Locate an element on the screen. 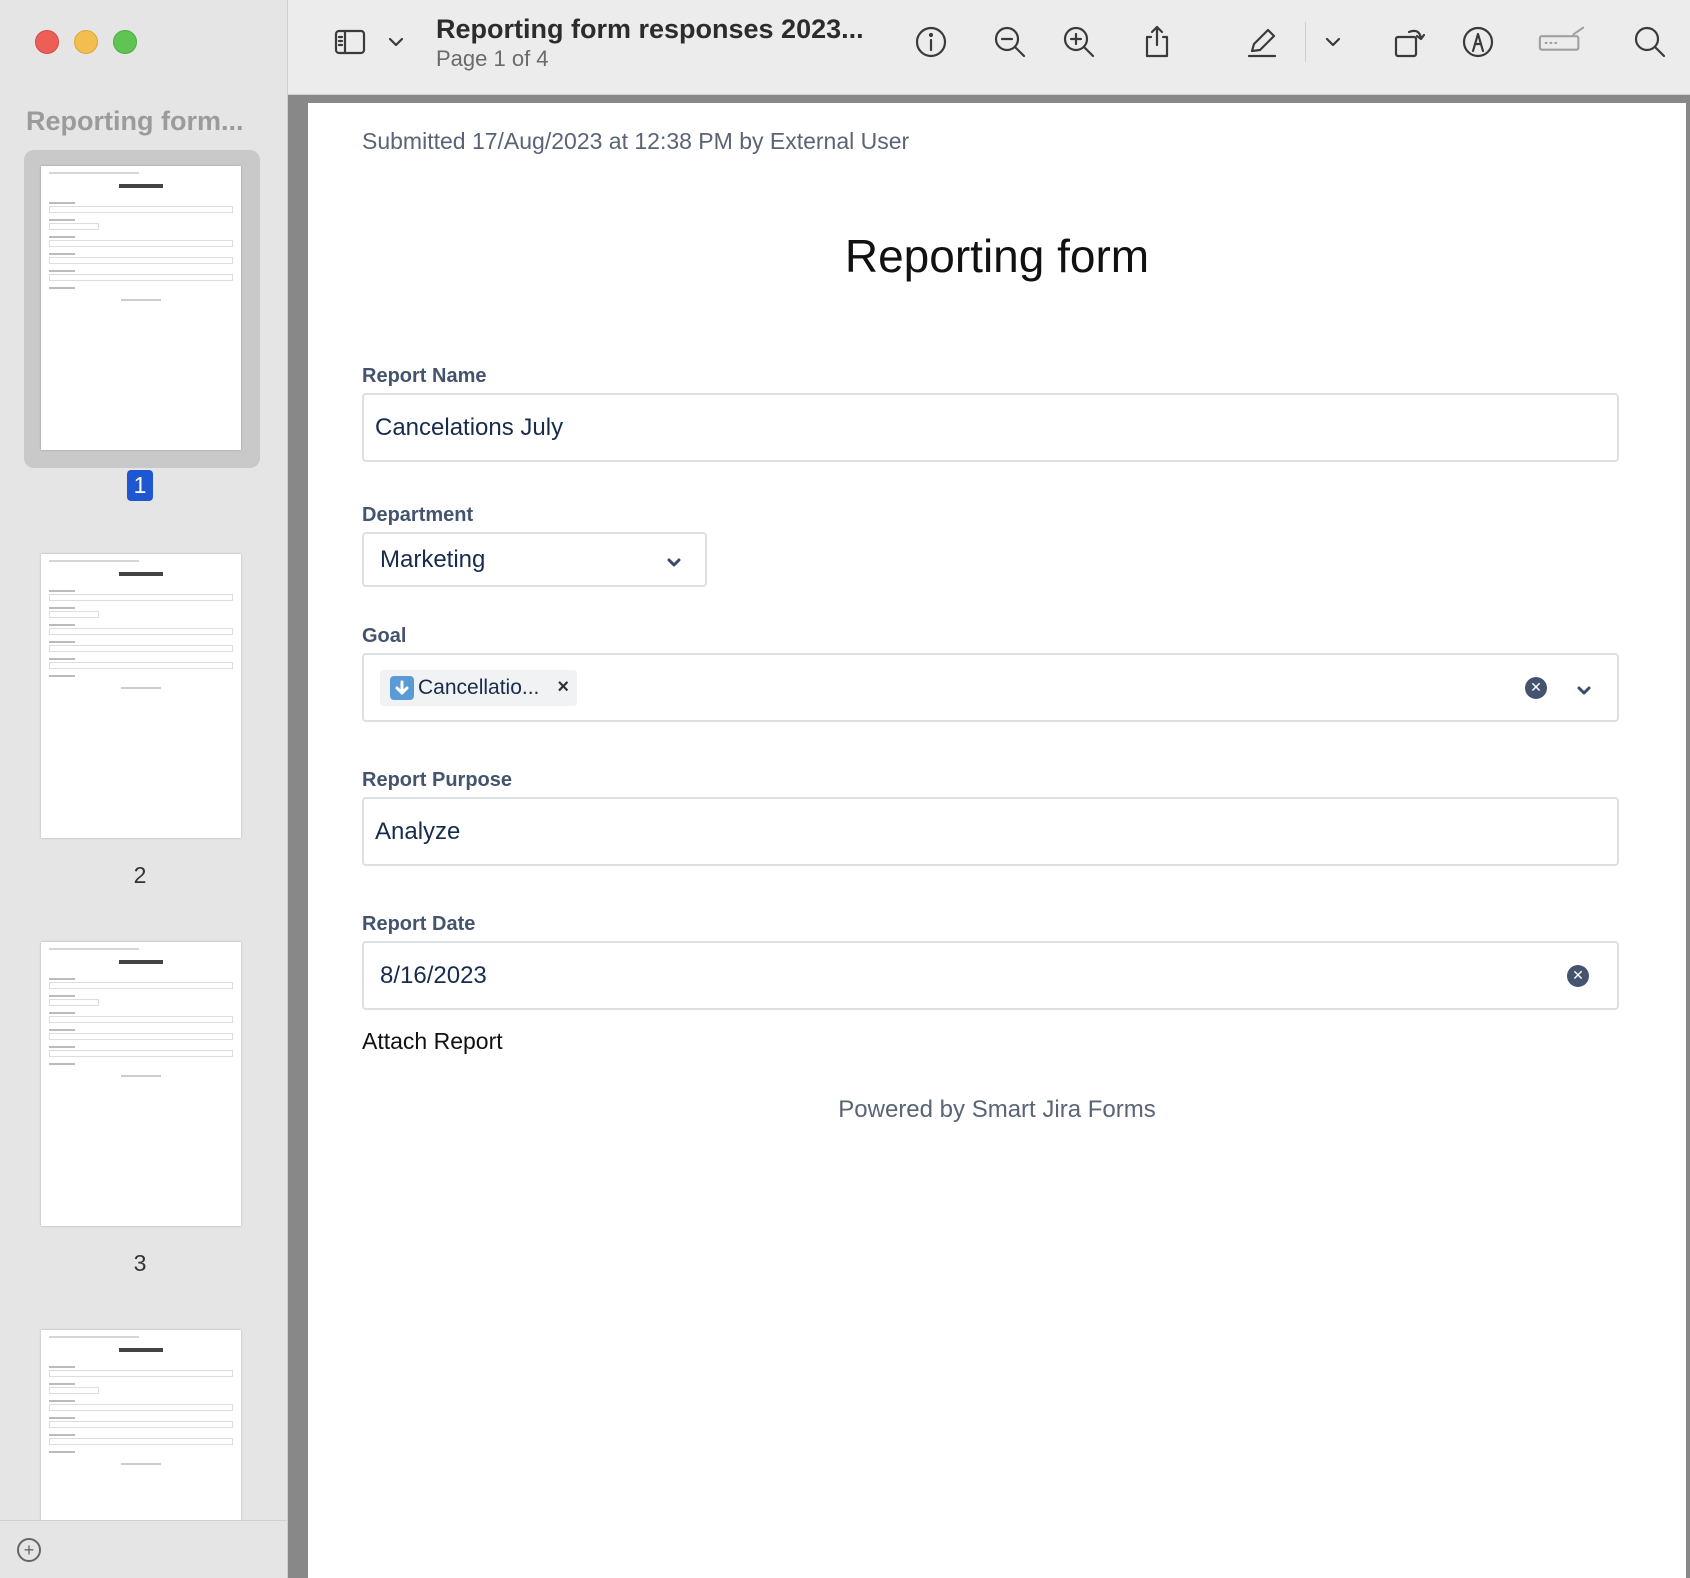 The width and height of the screenshot is (1690, 1578). report-name-label: Report Name is located at coordinates (424, 376).